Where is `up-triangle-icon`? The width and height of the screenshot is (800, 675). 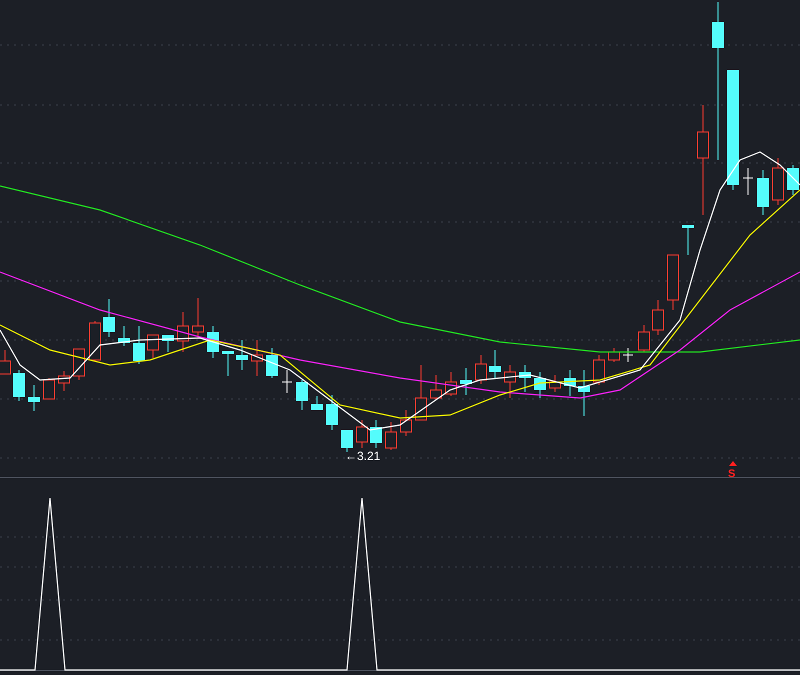 up-triangle-icon is located at coordinates (733, 463).